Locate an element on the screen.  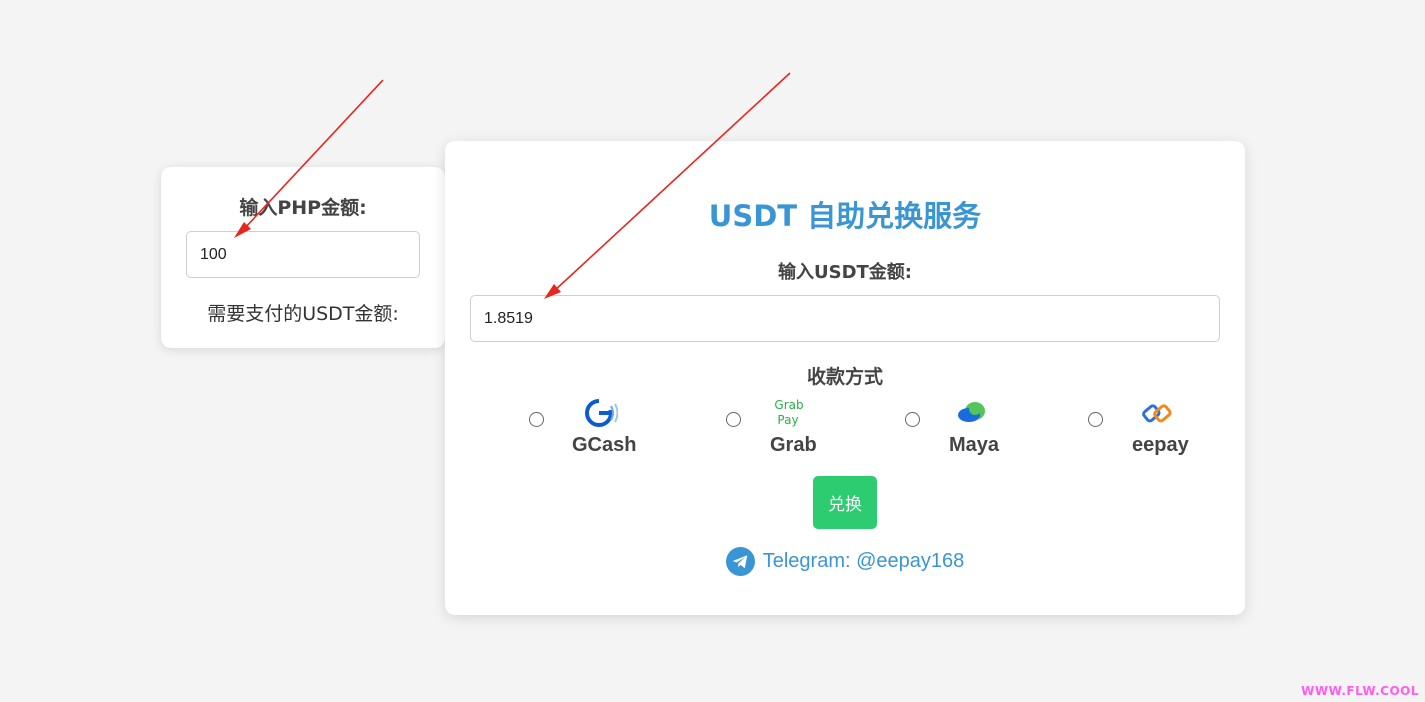
eepay-label: eepay is located at coordinates (1160, 445).